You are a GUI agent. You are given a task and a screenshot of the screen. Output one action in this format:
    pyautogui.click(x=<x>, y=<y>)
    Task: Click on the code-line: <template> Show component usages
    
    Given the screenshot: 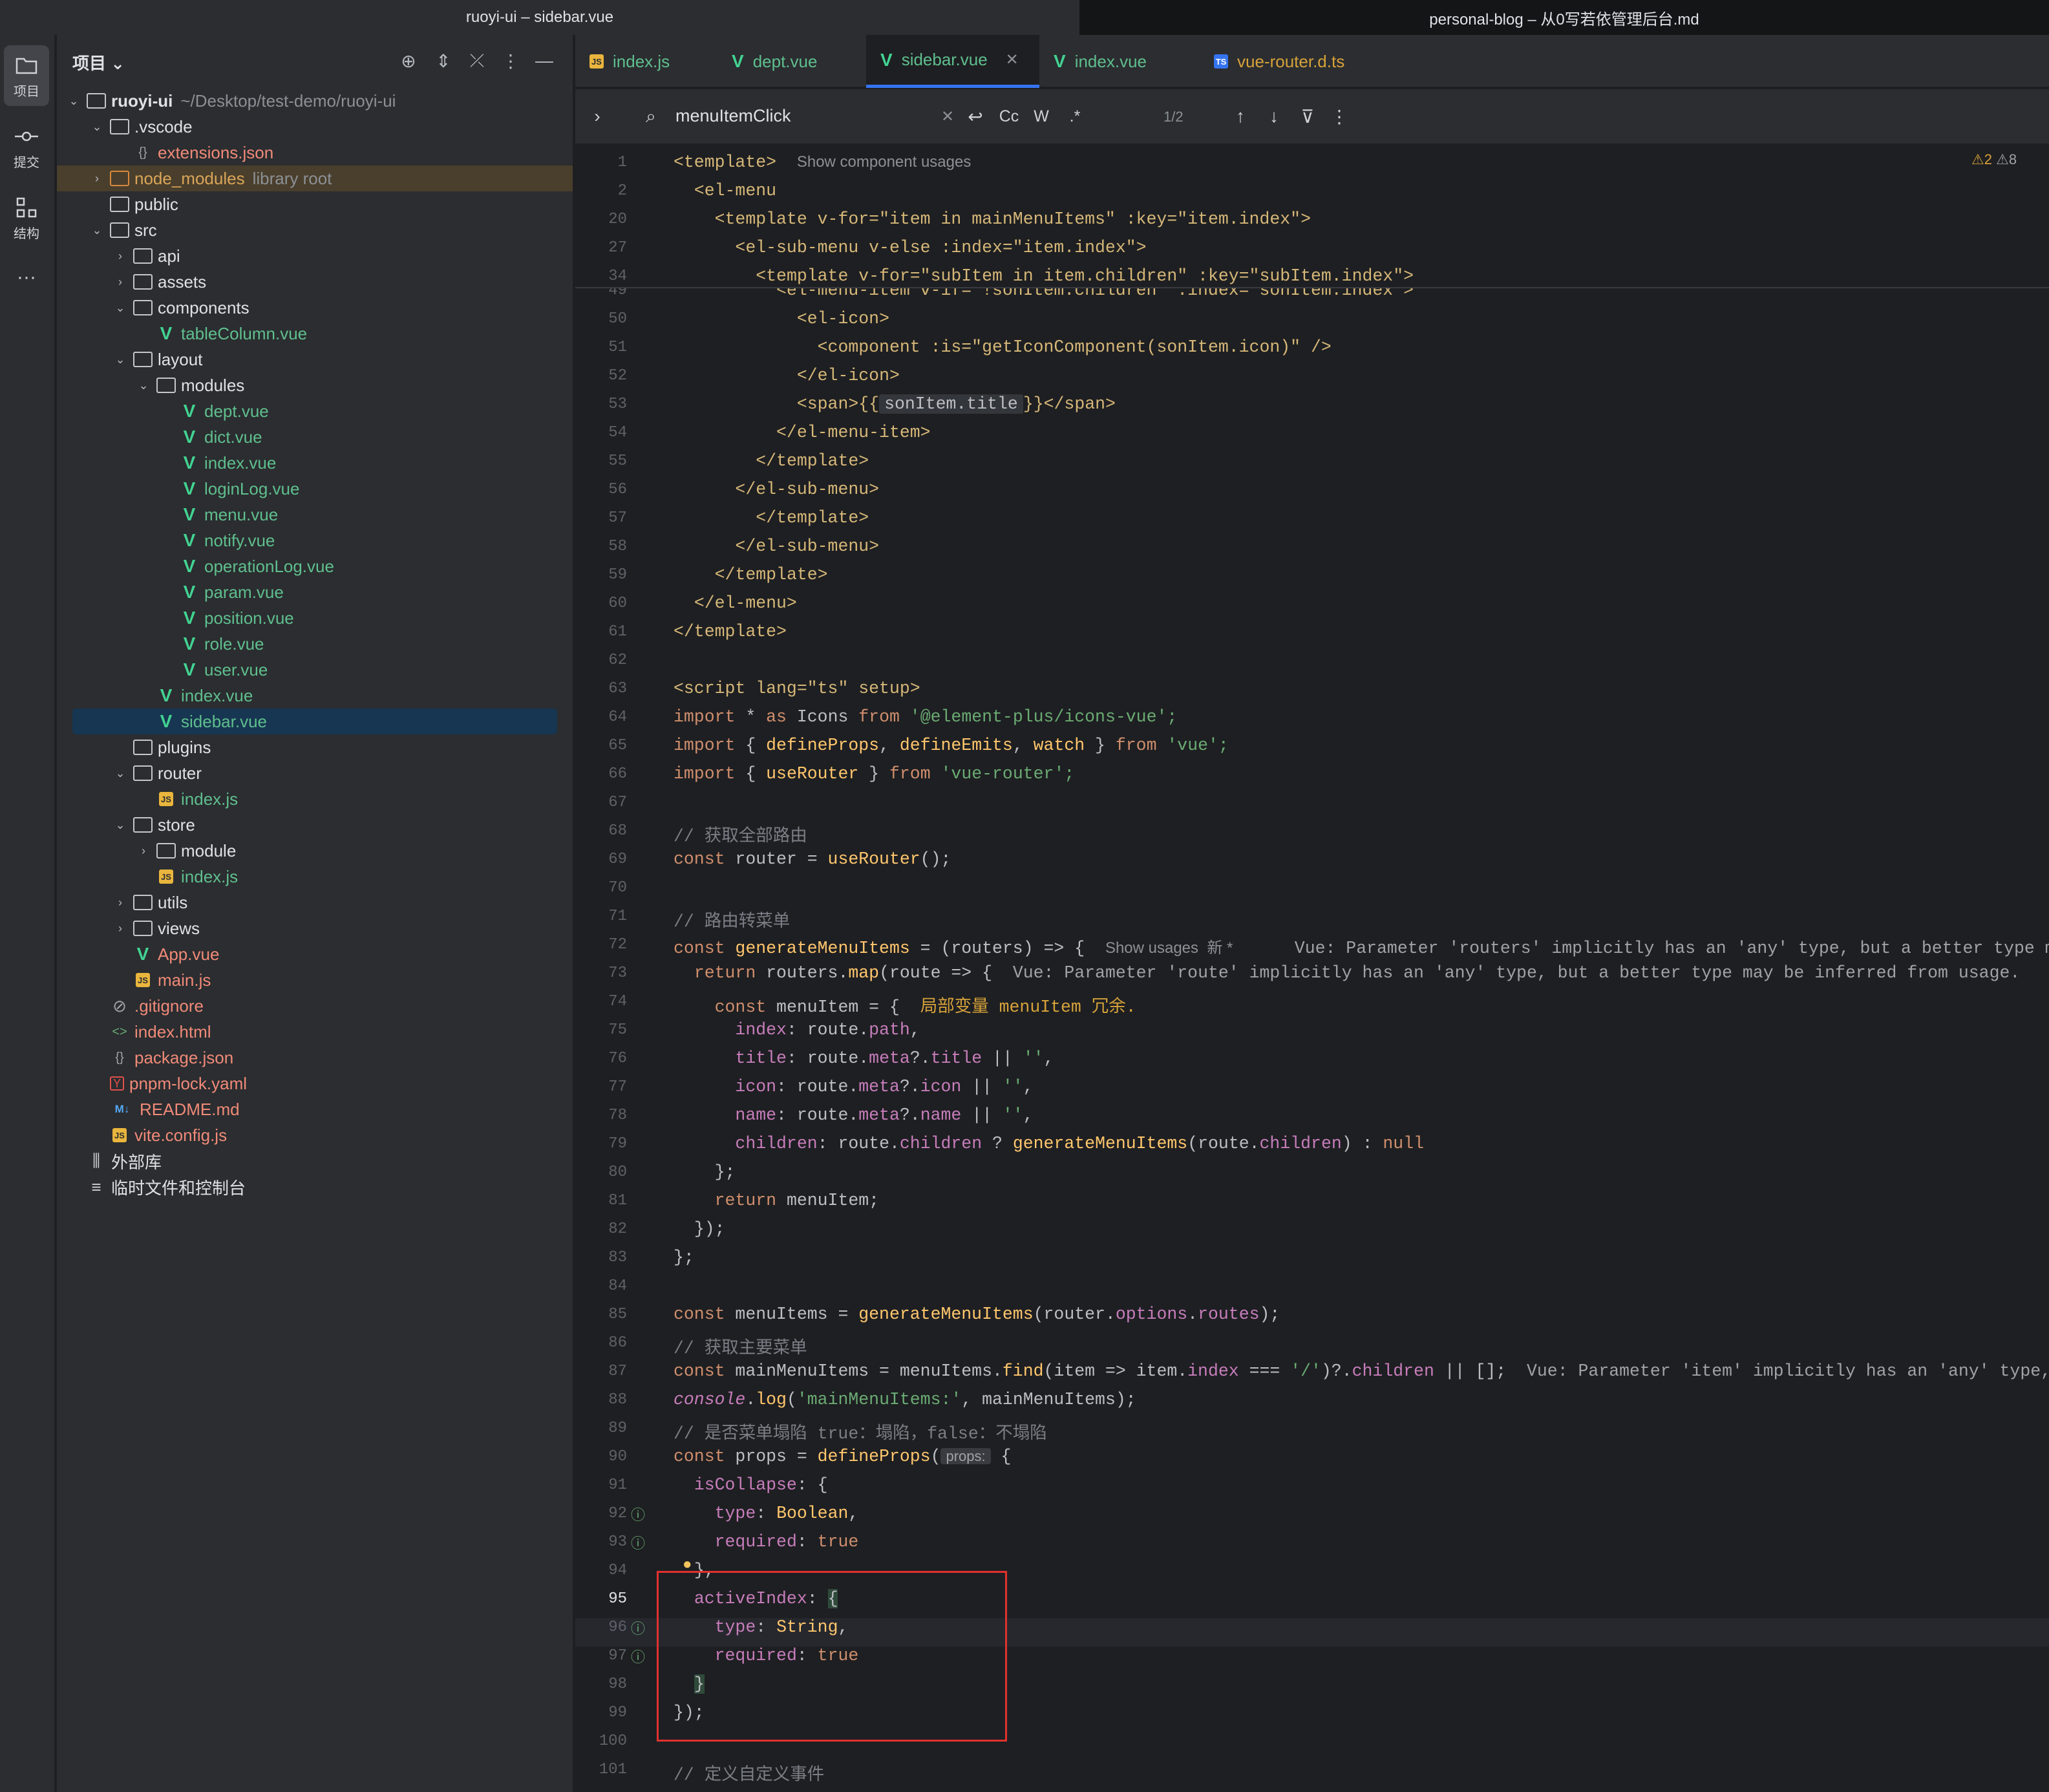 What is the action you would take?
    pyautogui.click(x=822, y=162)
    